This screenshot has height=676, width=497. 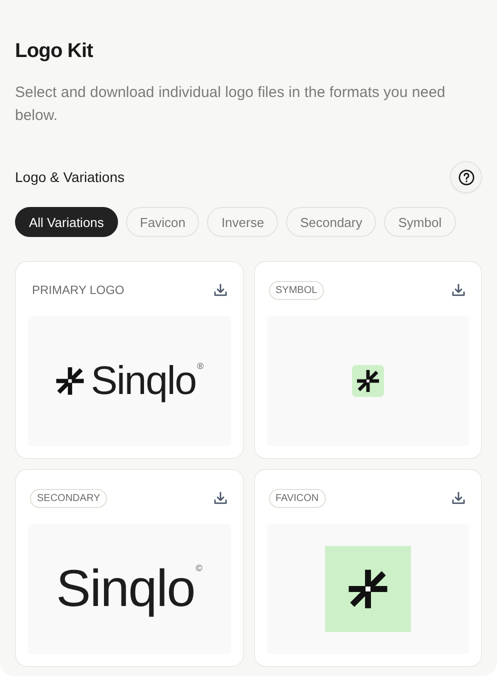 What do you see at coordinates (54, 51) in the screenshot?
I see `page-title: Logo Kit` at bounding box center [54, 51].